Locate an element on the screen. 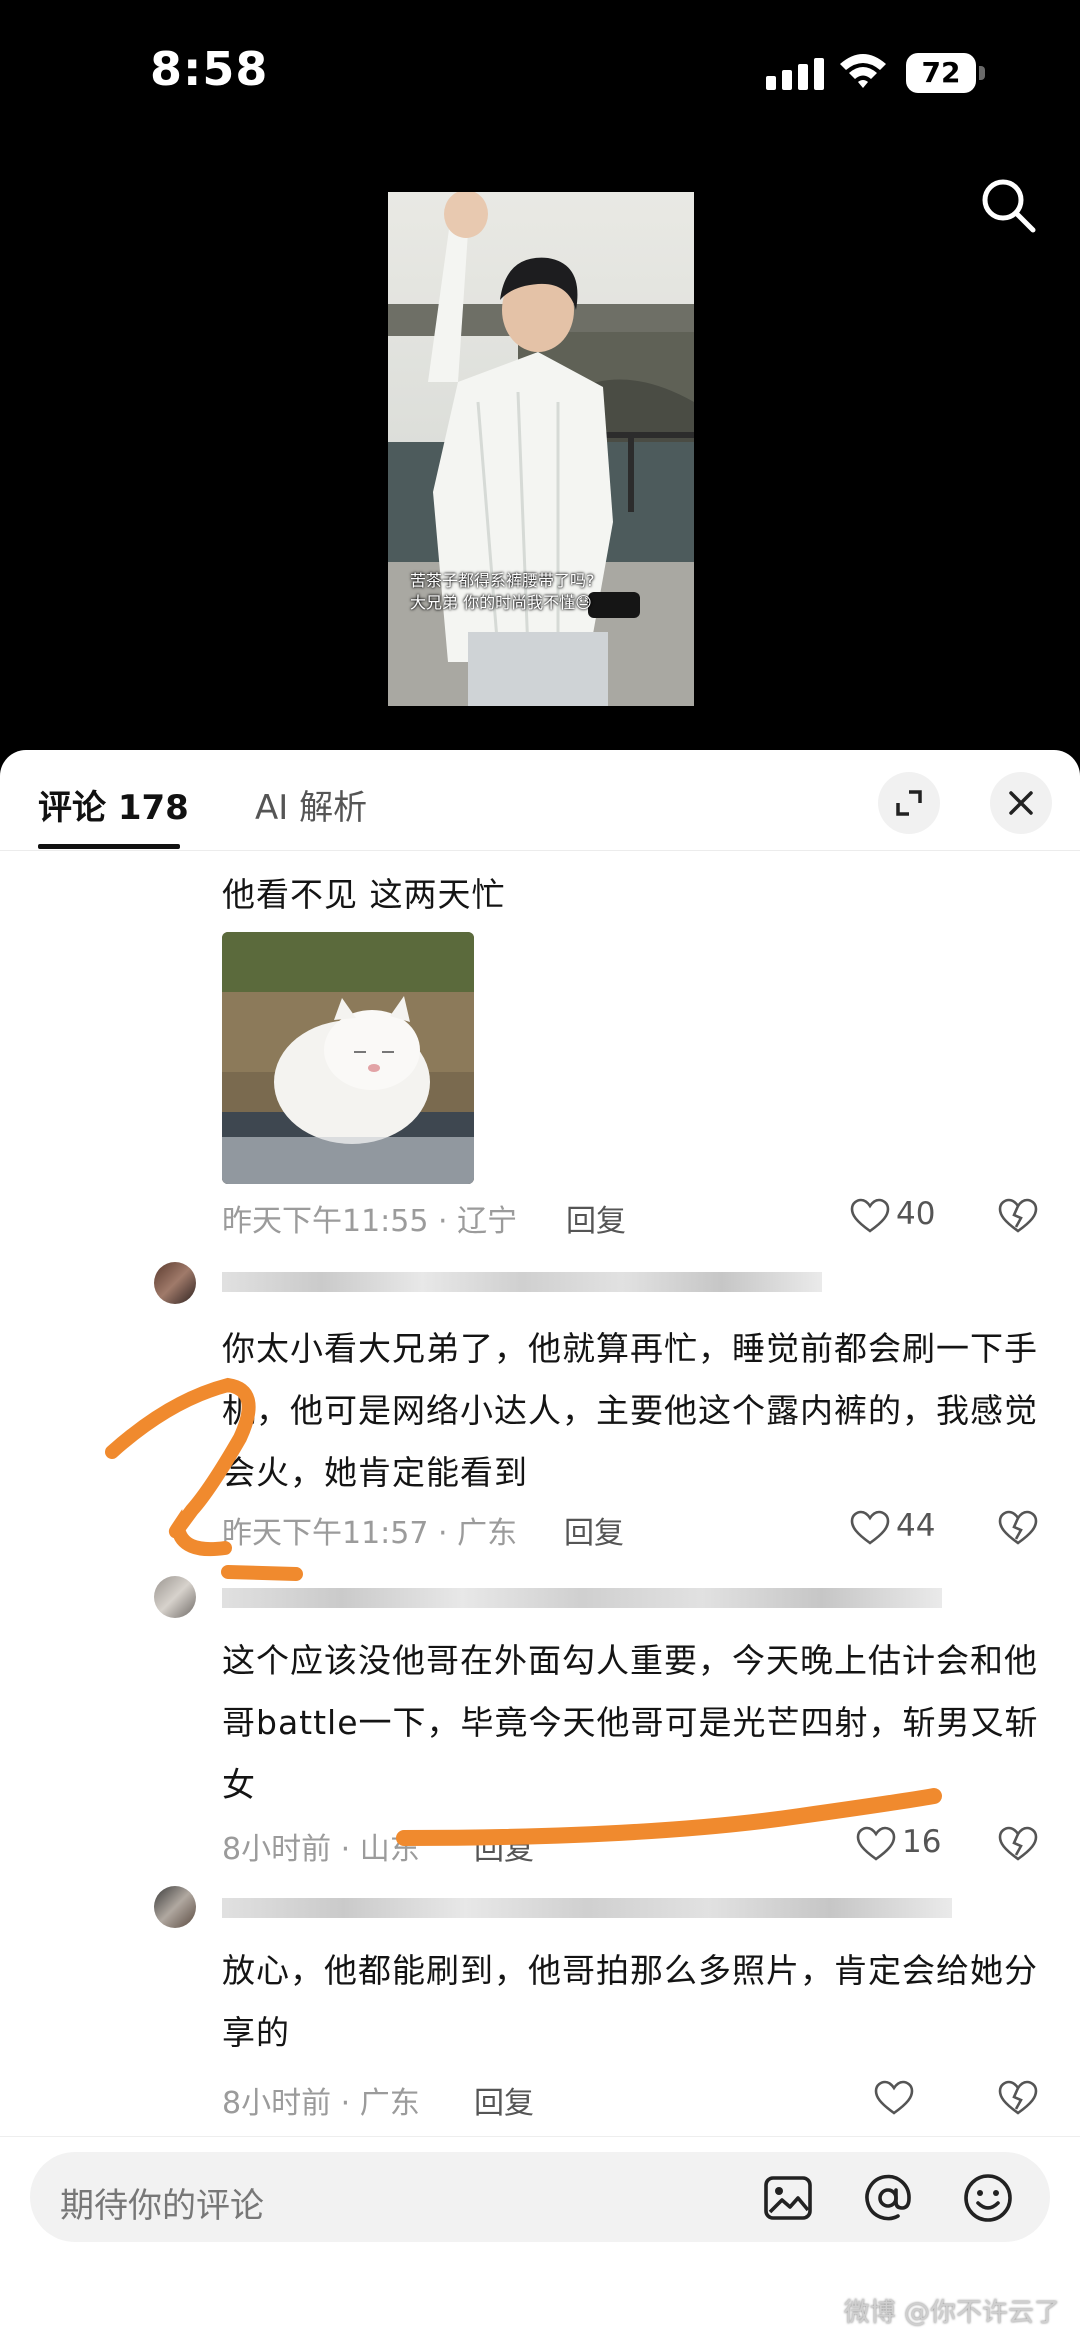 Image resolution: width=1080 pixels, height=2341 pixels. emoji-icon is located at coordinates (988, 2198).